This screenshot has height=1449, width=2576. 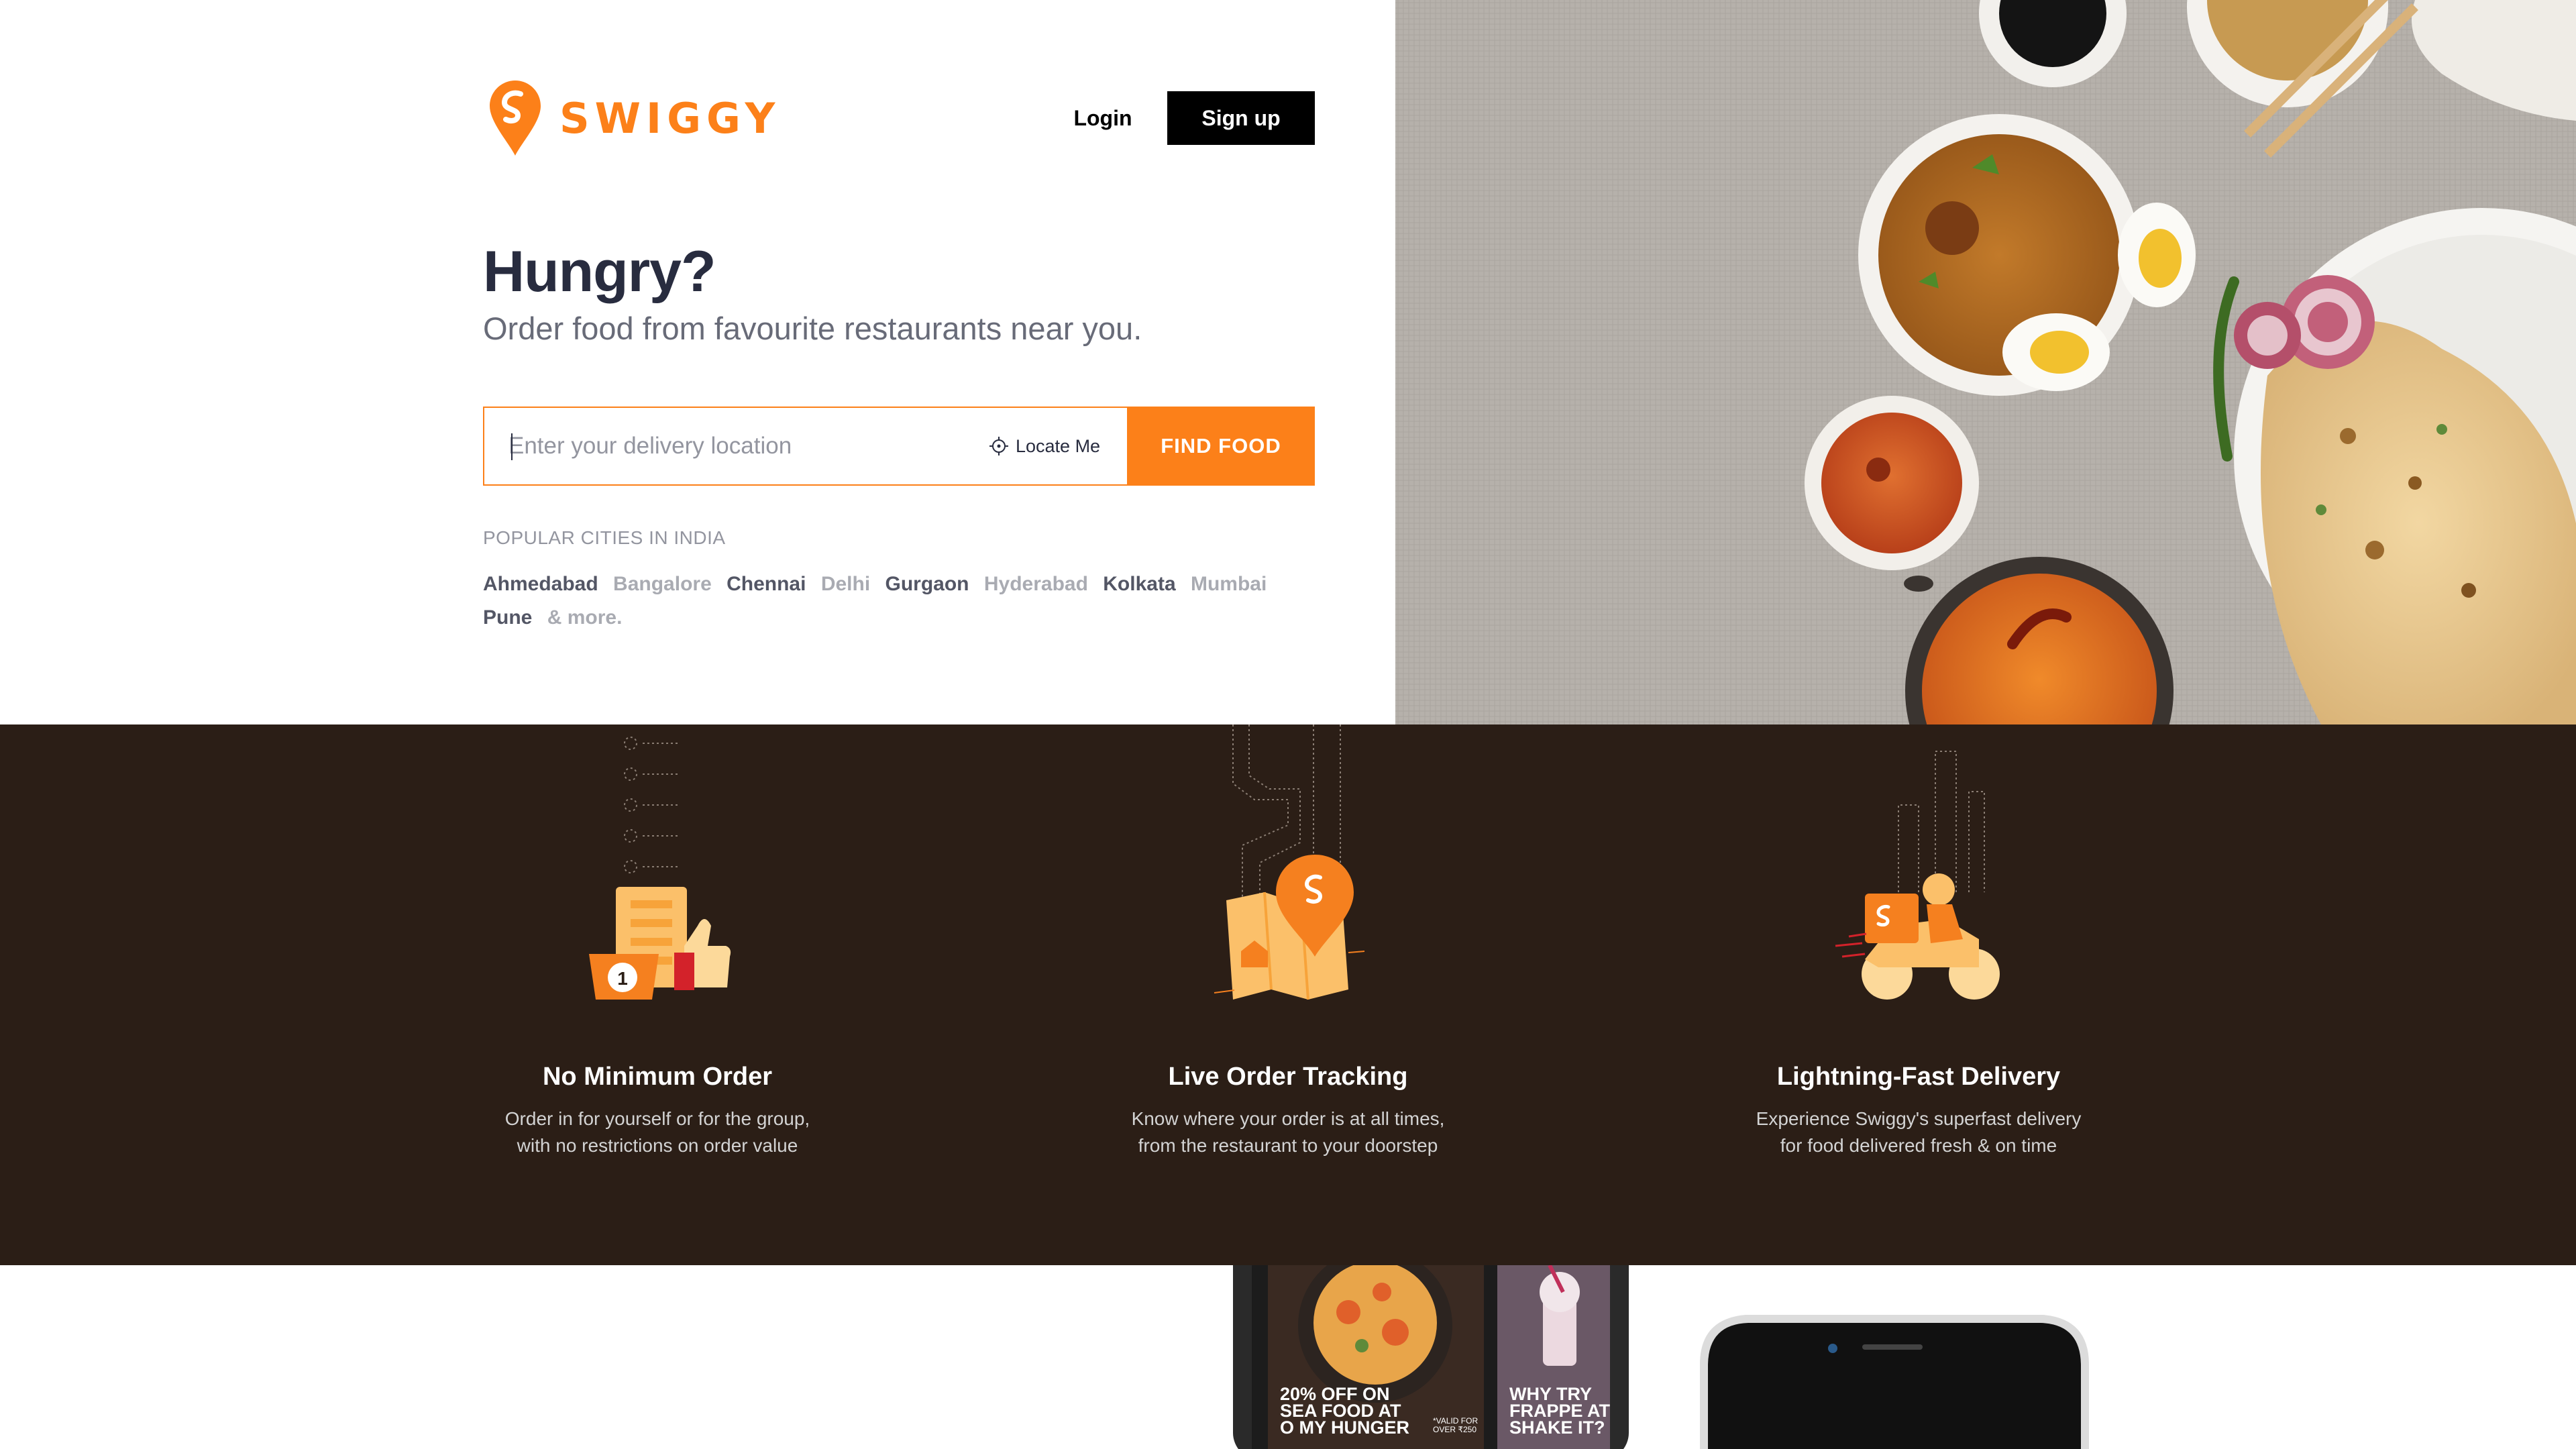 What do you see at coordinates (1918, 1145) in the screenshot?
I see `feature-description-line: for food delivered fresh & on time` at bounding box center [1918, 1145].